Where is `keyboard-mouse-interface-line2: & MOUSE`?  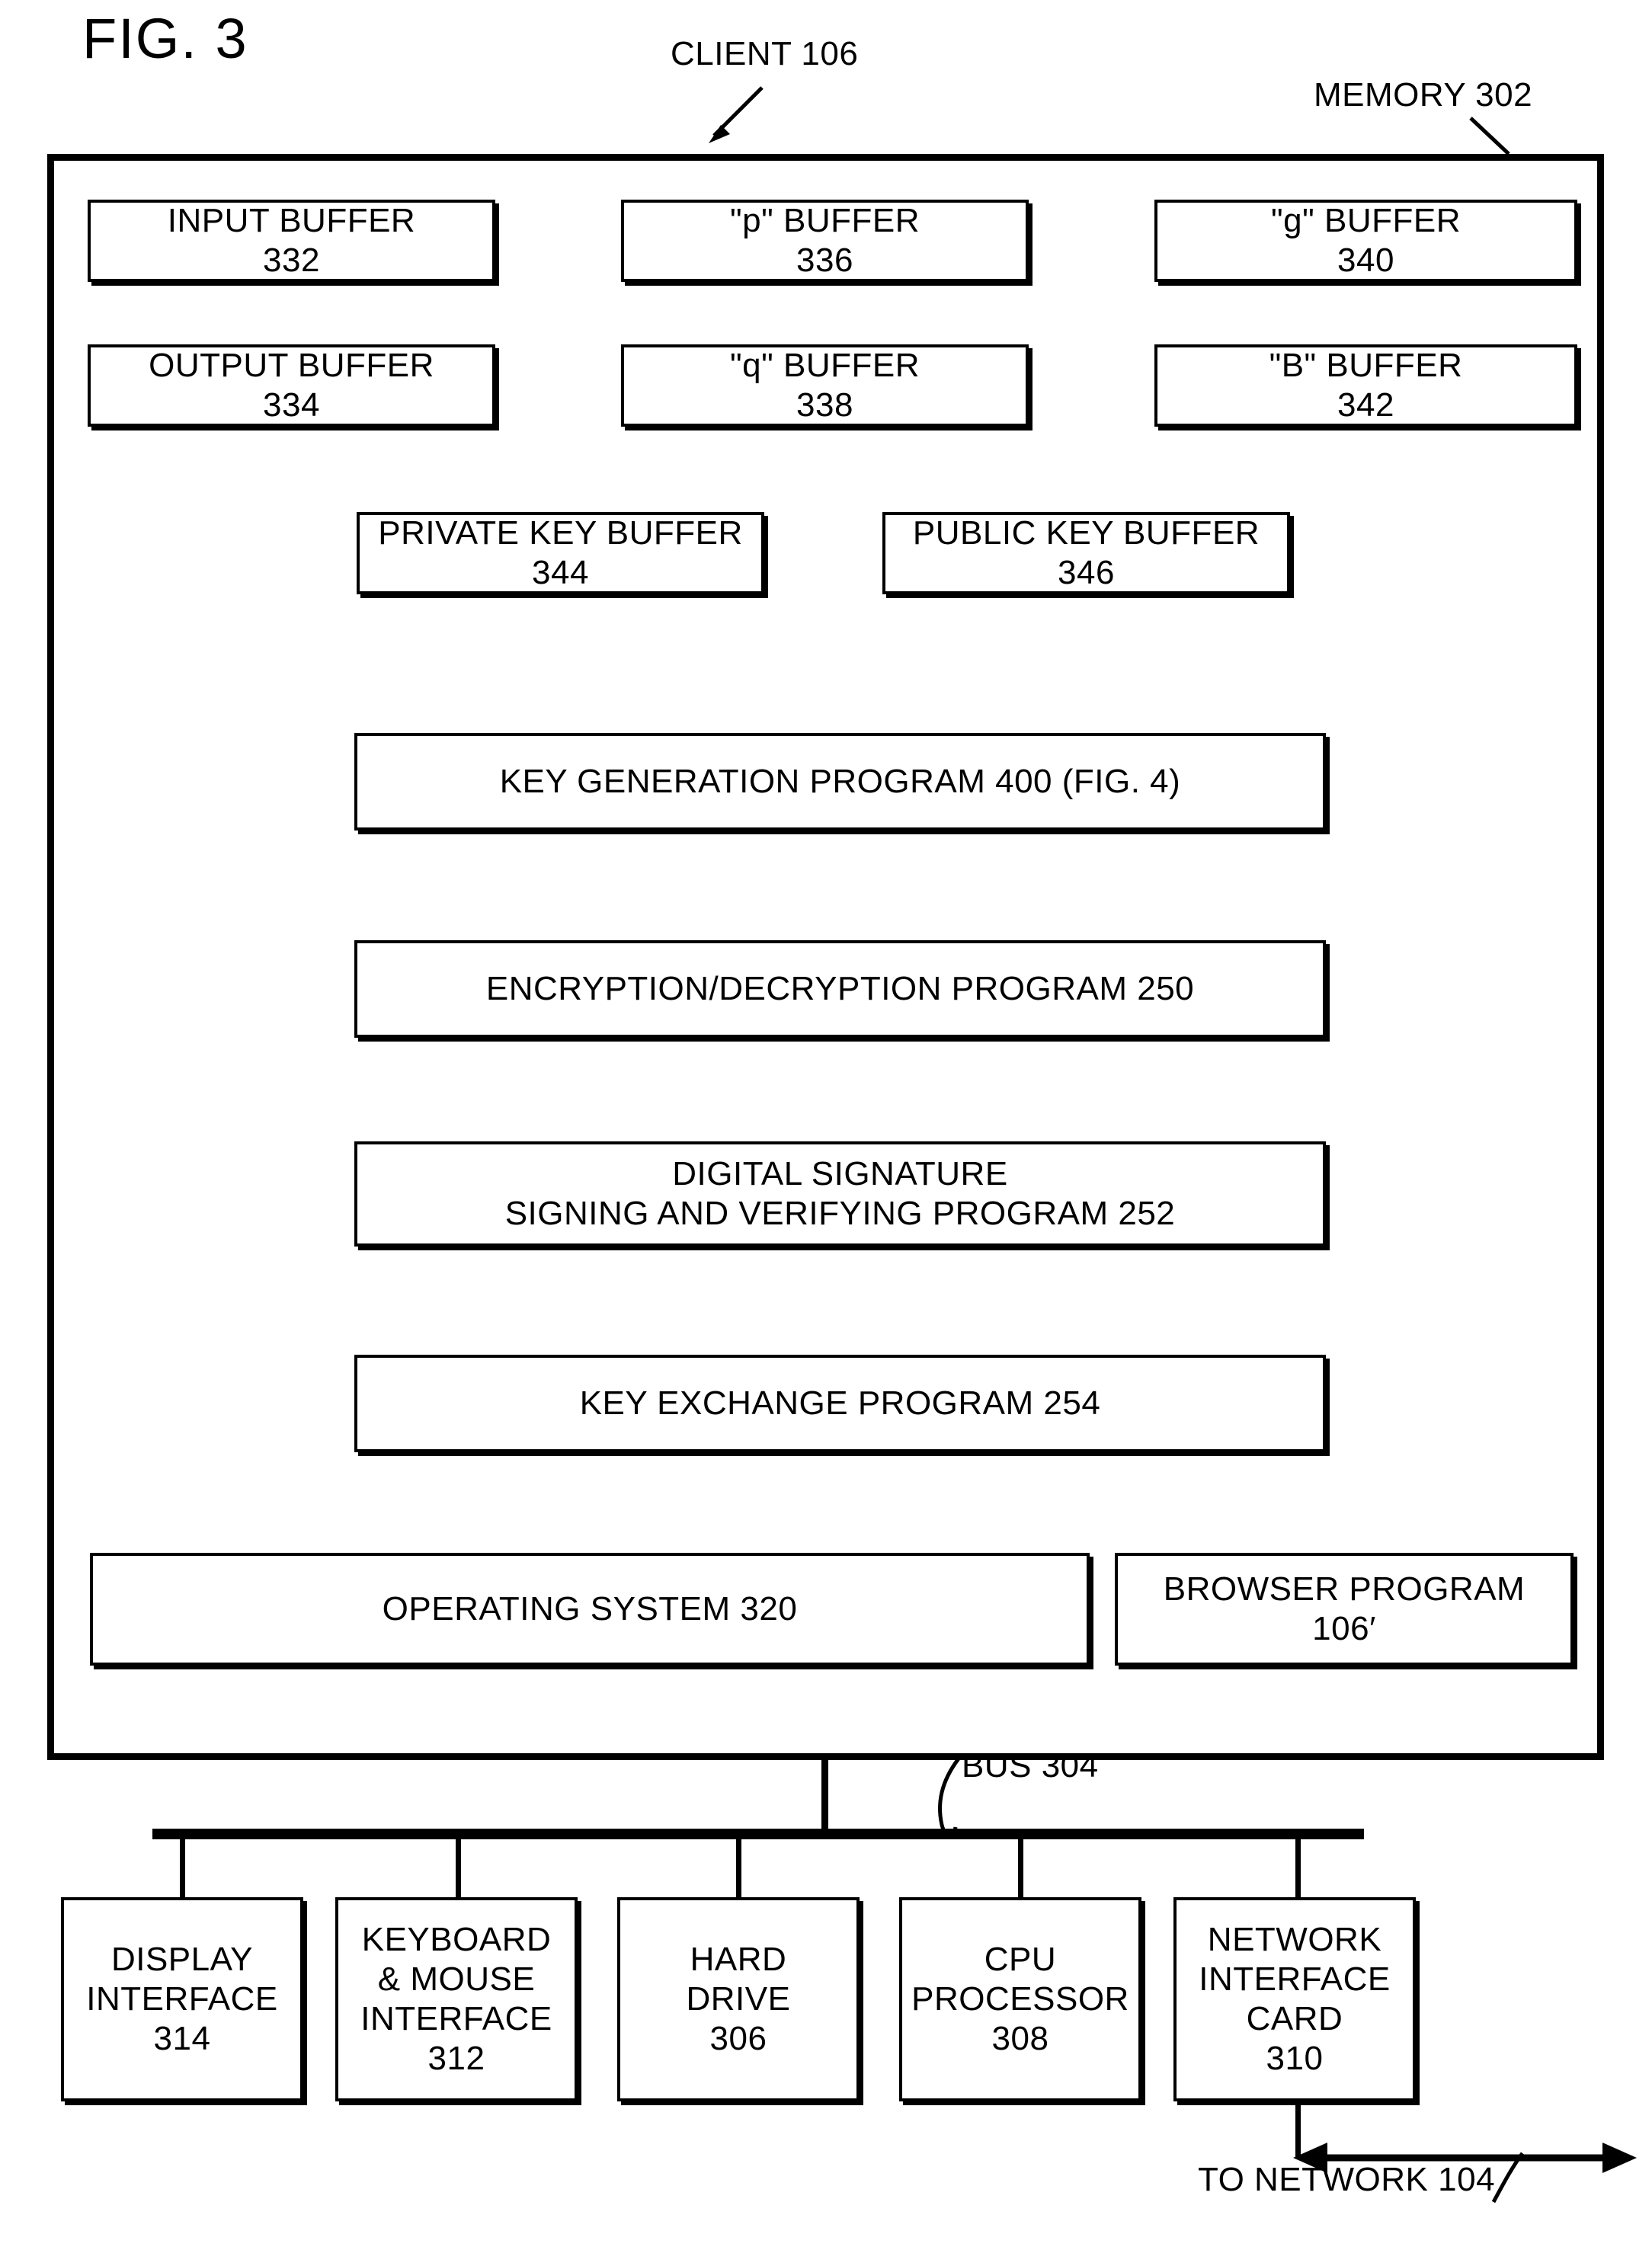
keyboard-mouse-interface-line2: & MOUSE is located at coordinates (456, 1979).